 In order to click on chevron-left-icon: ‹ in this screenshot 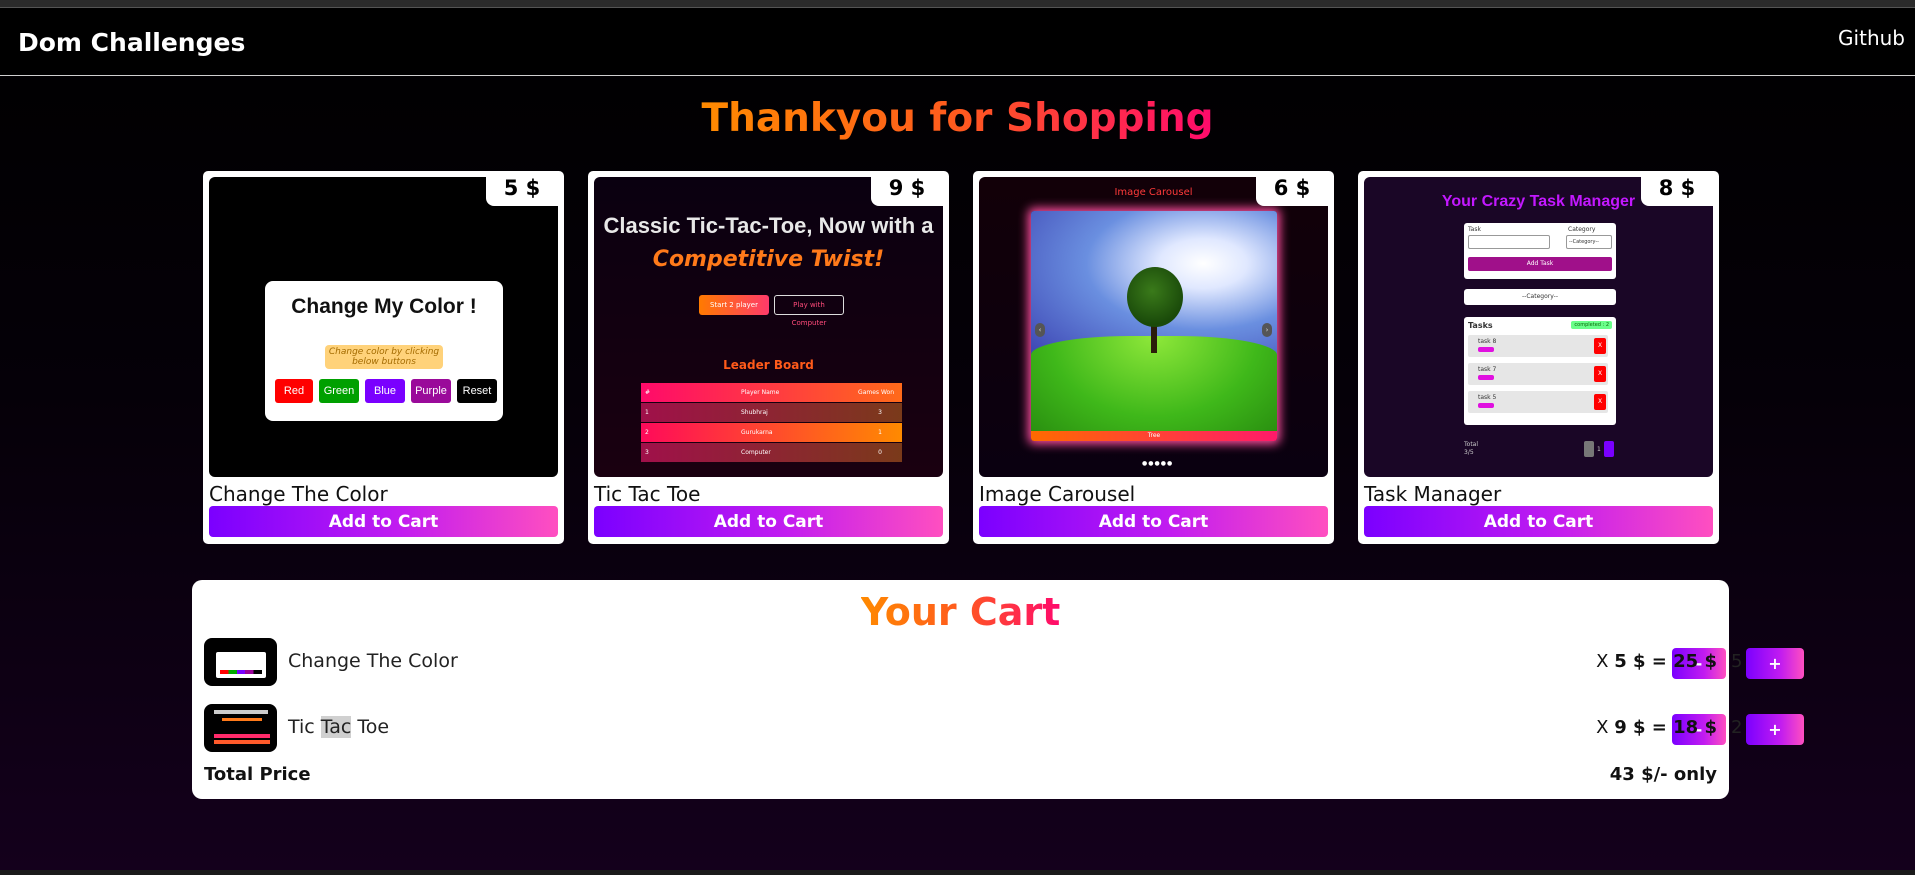, I will do `click(1040, 330)`.